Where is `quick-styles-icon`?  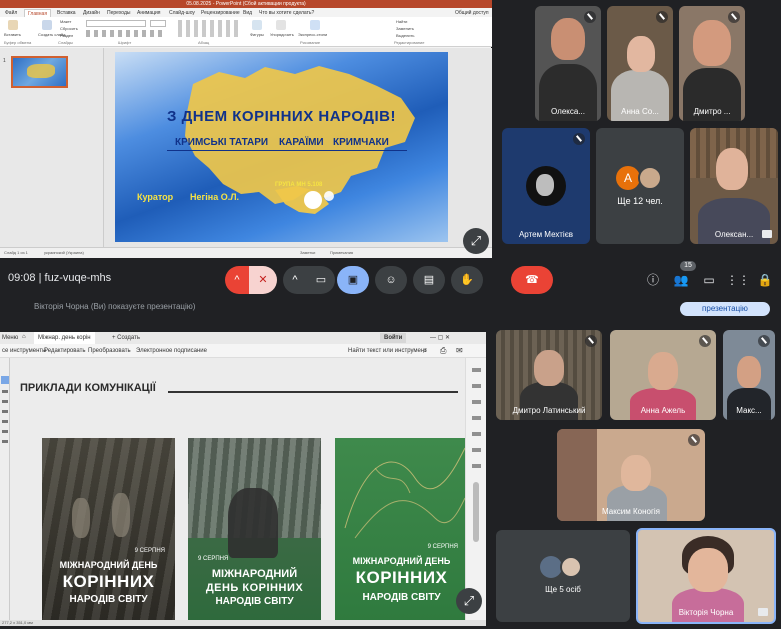 quick-styles-icon is located at coordinates (315, 25).